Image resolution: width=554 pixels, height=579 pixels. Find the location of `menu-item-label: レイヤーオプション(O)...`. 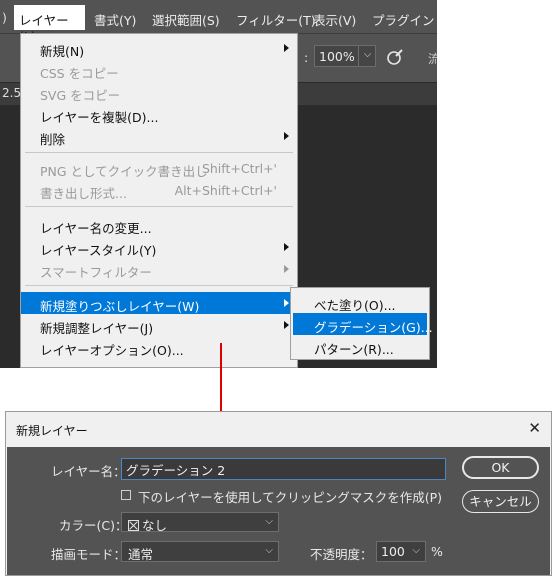

menu-item-label: レイヤーオプション(O)... is located at coordinates (112, 350).